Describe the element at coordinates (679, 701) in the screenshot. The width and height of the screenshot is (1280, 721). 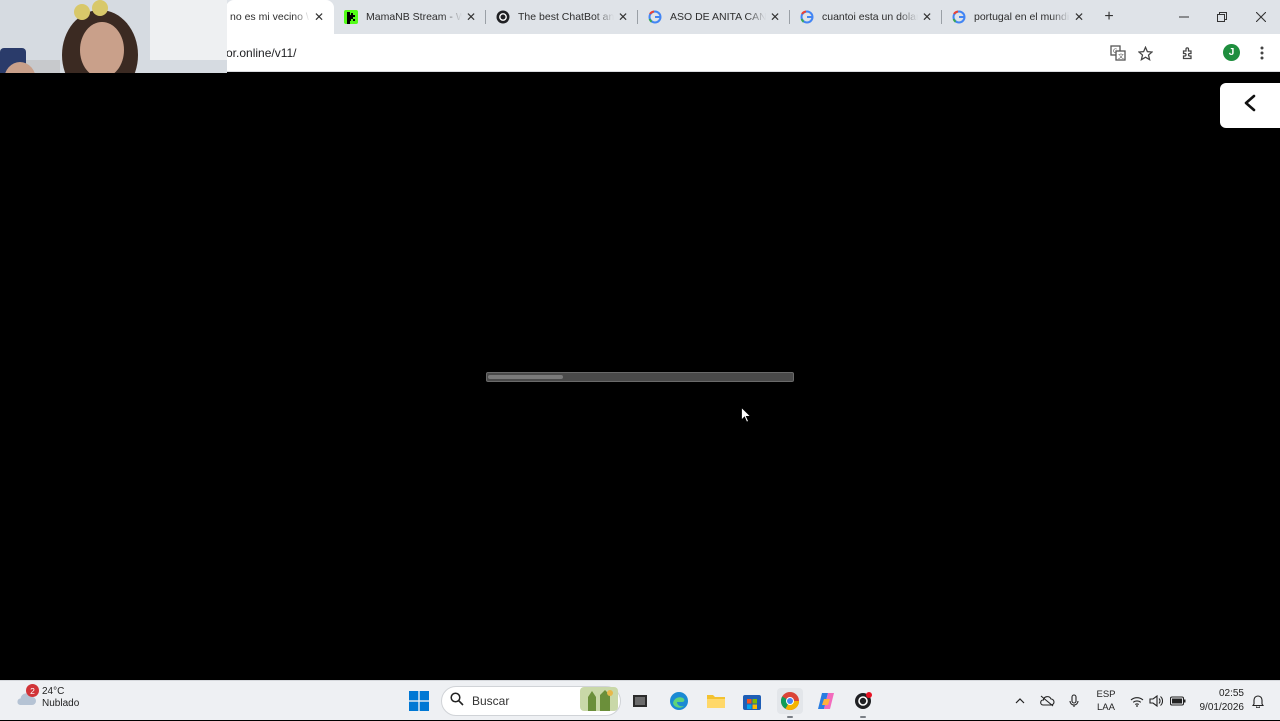
I see `edge-icon` at that location.